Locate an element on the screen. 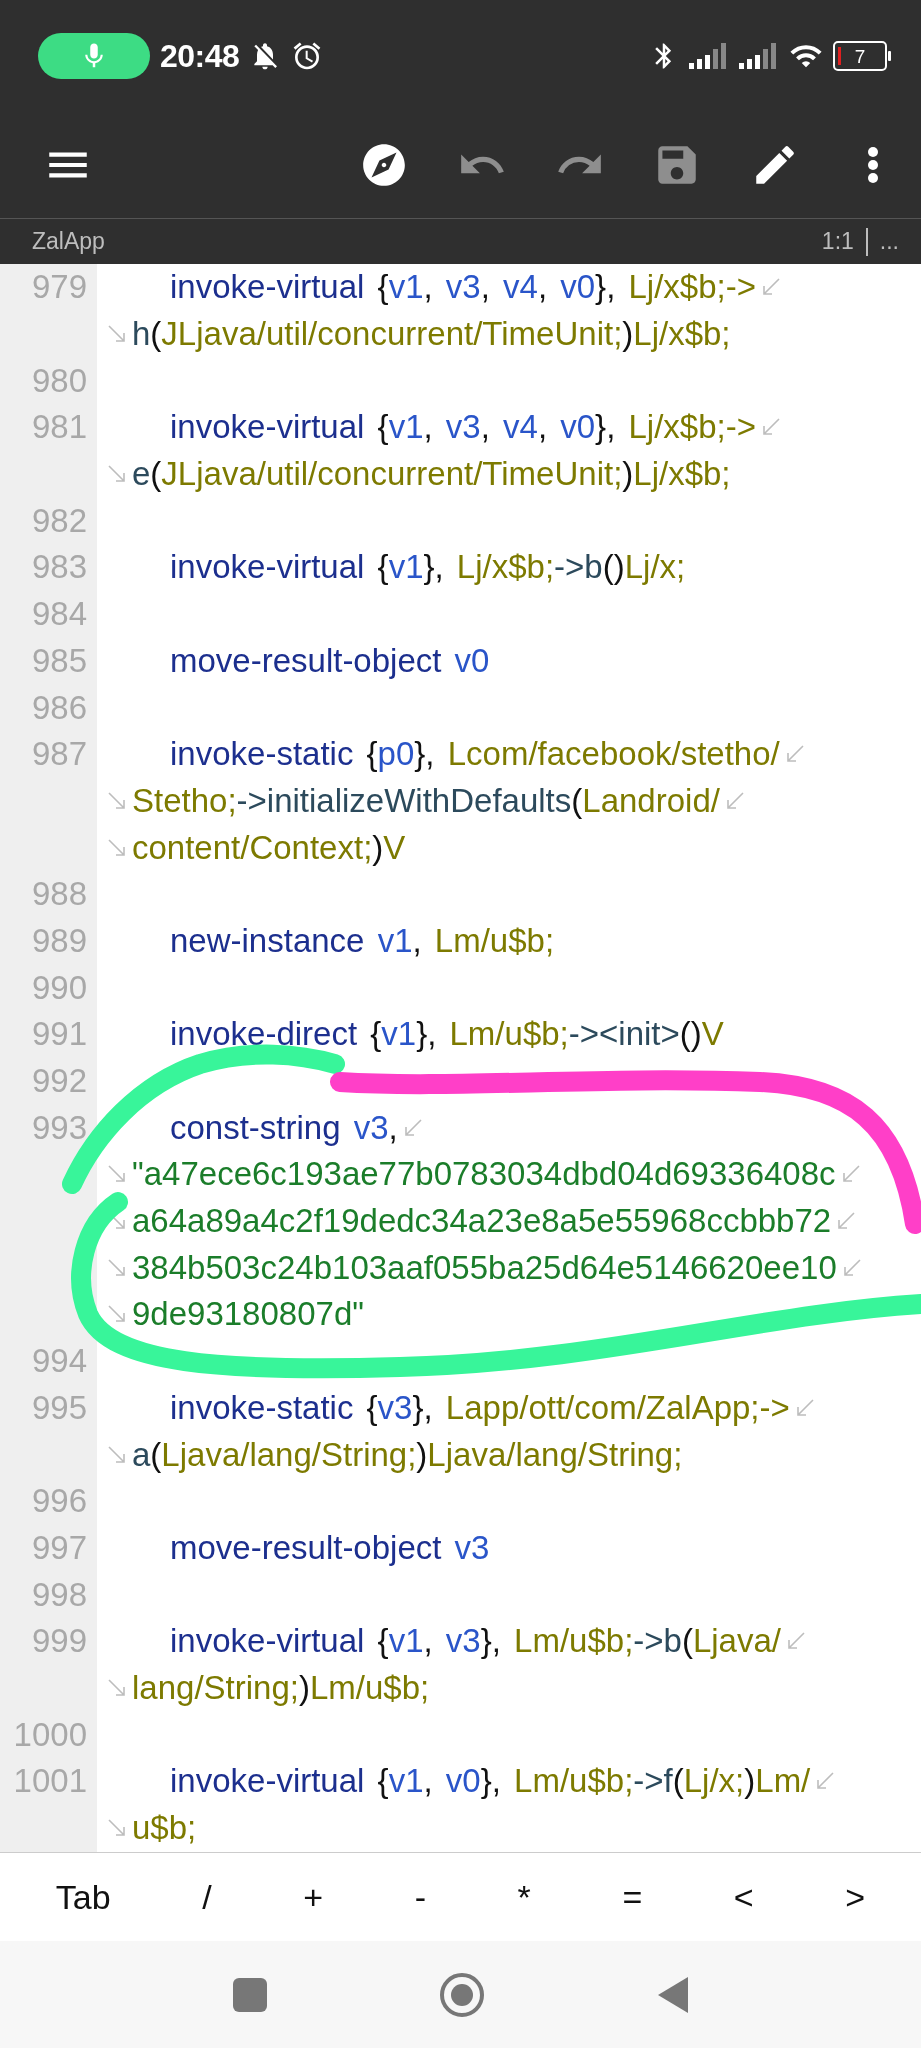 The image size is (921, 2048). line-number: 994 is located at coordinates (59, 1361).